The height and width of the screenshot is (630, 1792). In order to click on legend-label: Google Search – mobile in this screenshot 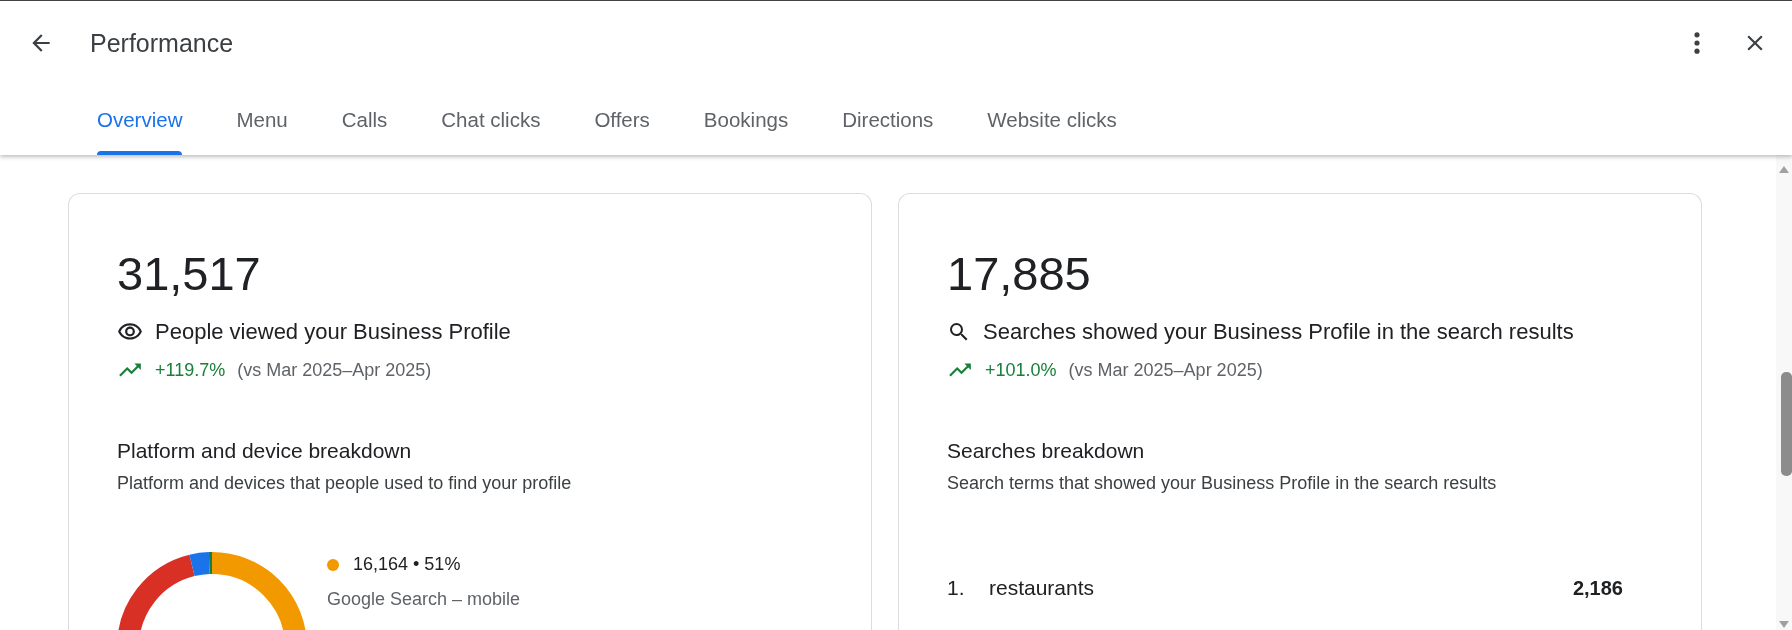, I will do `click(424, 599)`.